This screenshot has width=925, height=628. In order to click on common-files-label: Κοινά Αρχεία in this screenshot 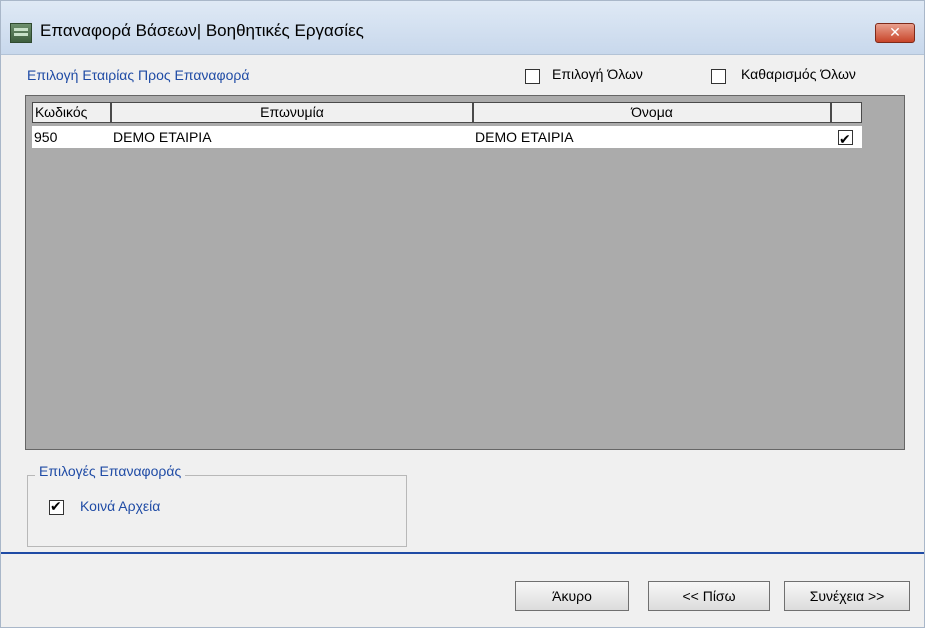, I will do `click(120, 506)`.